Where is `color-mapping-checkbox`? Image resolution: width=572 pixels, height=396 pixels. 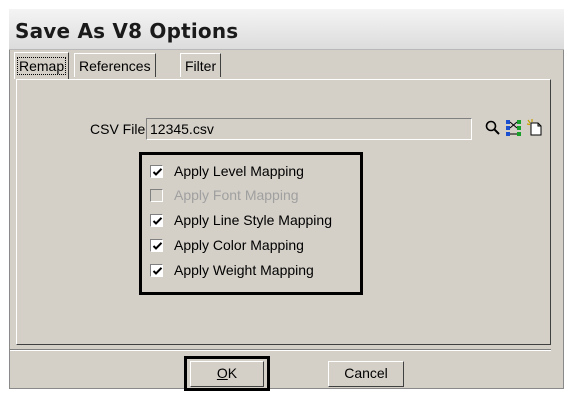 color-mapping-checkbox is located at coordinates (156, 245).